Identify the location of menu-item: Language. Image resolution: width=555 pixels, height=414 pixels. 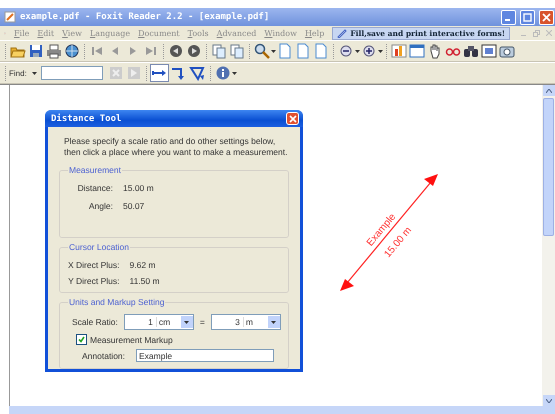
(110, 33).